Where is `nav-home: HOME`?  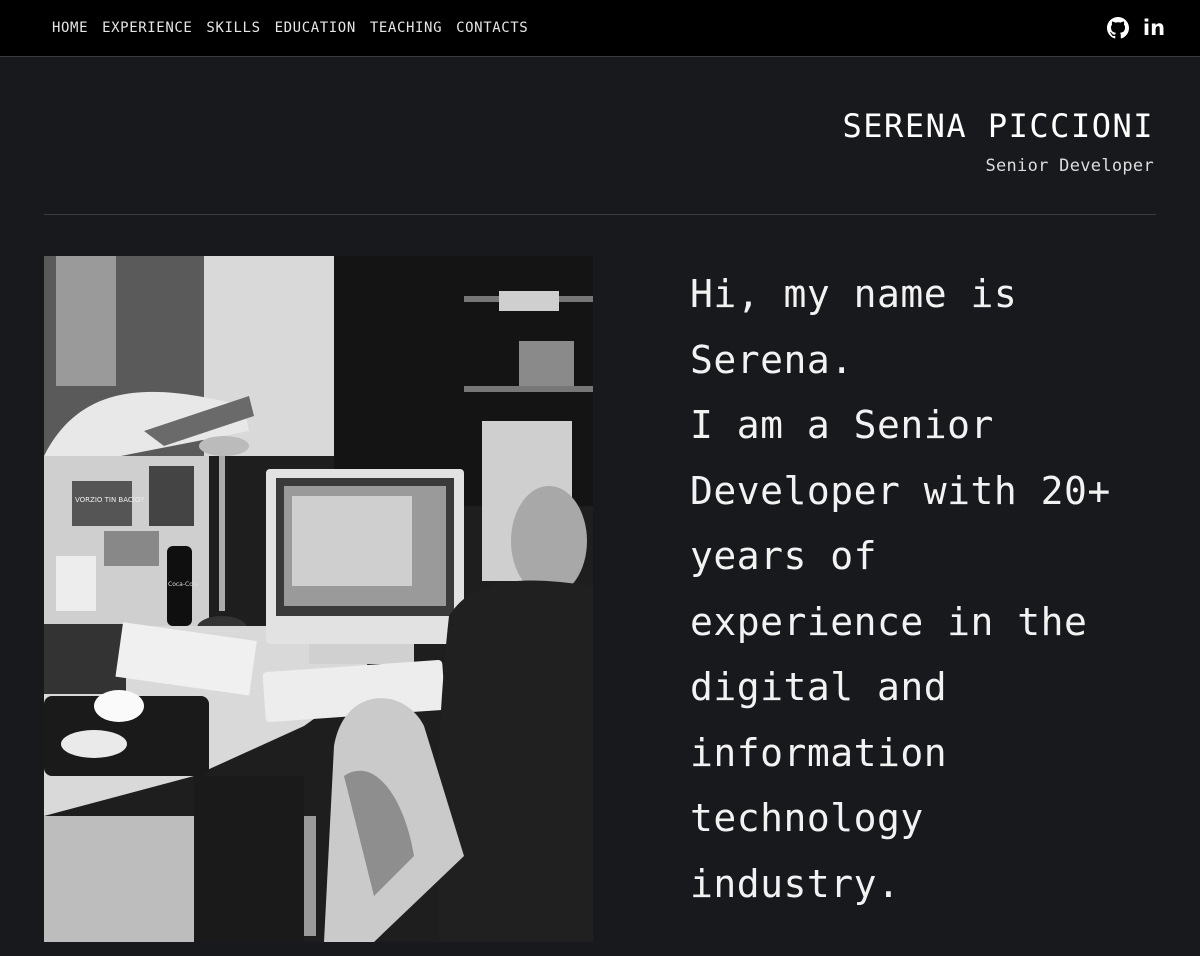
nav-home: HOME is located at coordinates (70, 28).